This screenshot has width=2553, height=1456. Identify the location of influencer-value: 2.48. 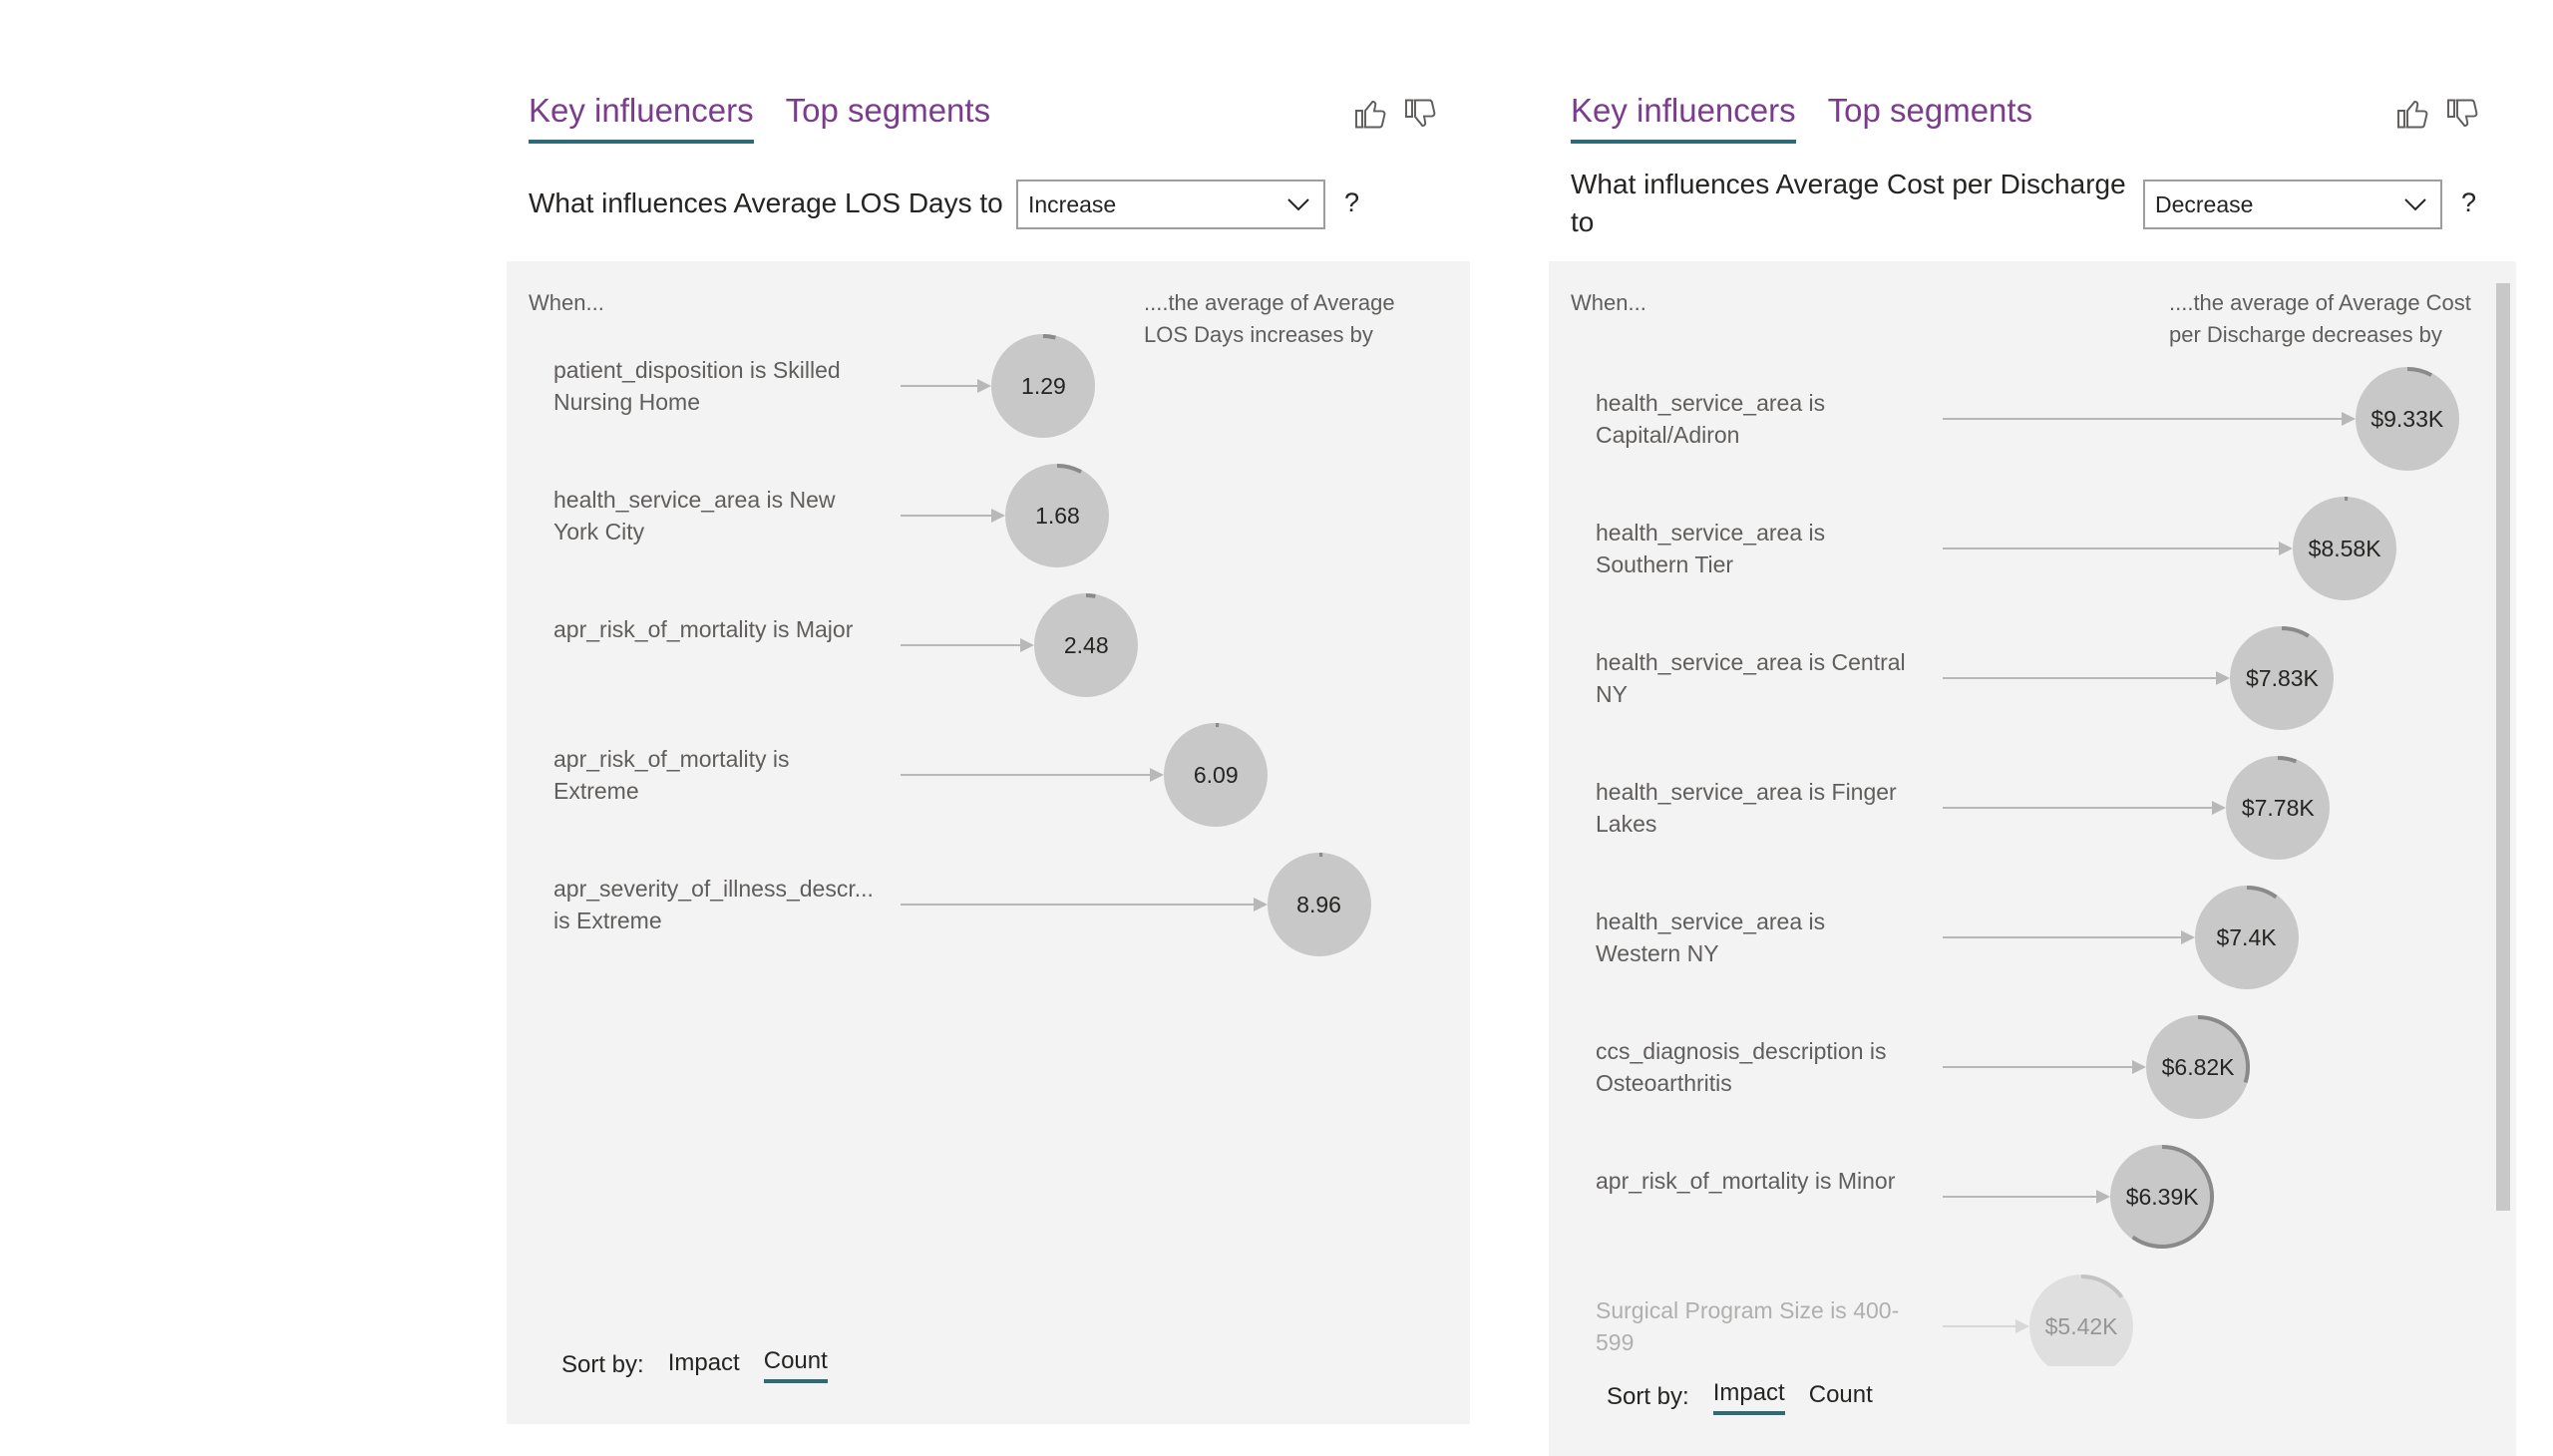
(1086, 644).